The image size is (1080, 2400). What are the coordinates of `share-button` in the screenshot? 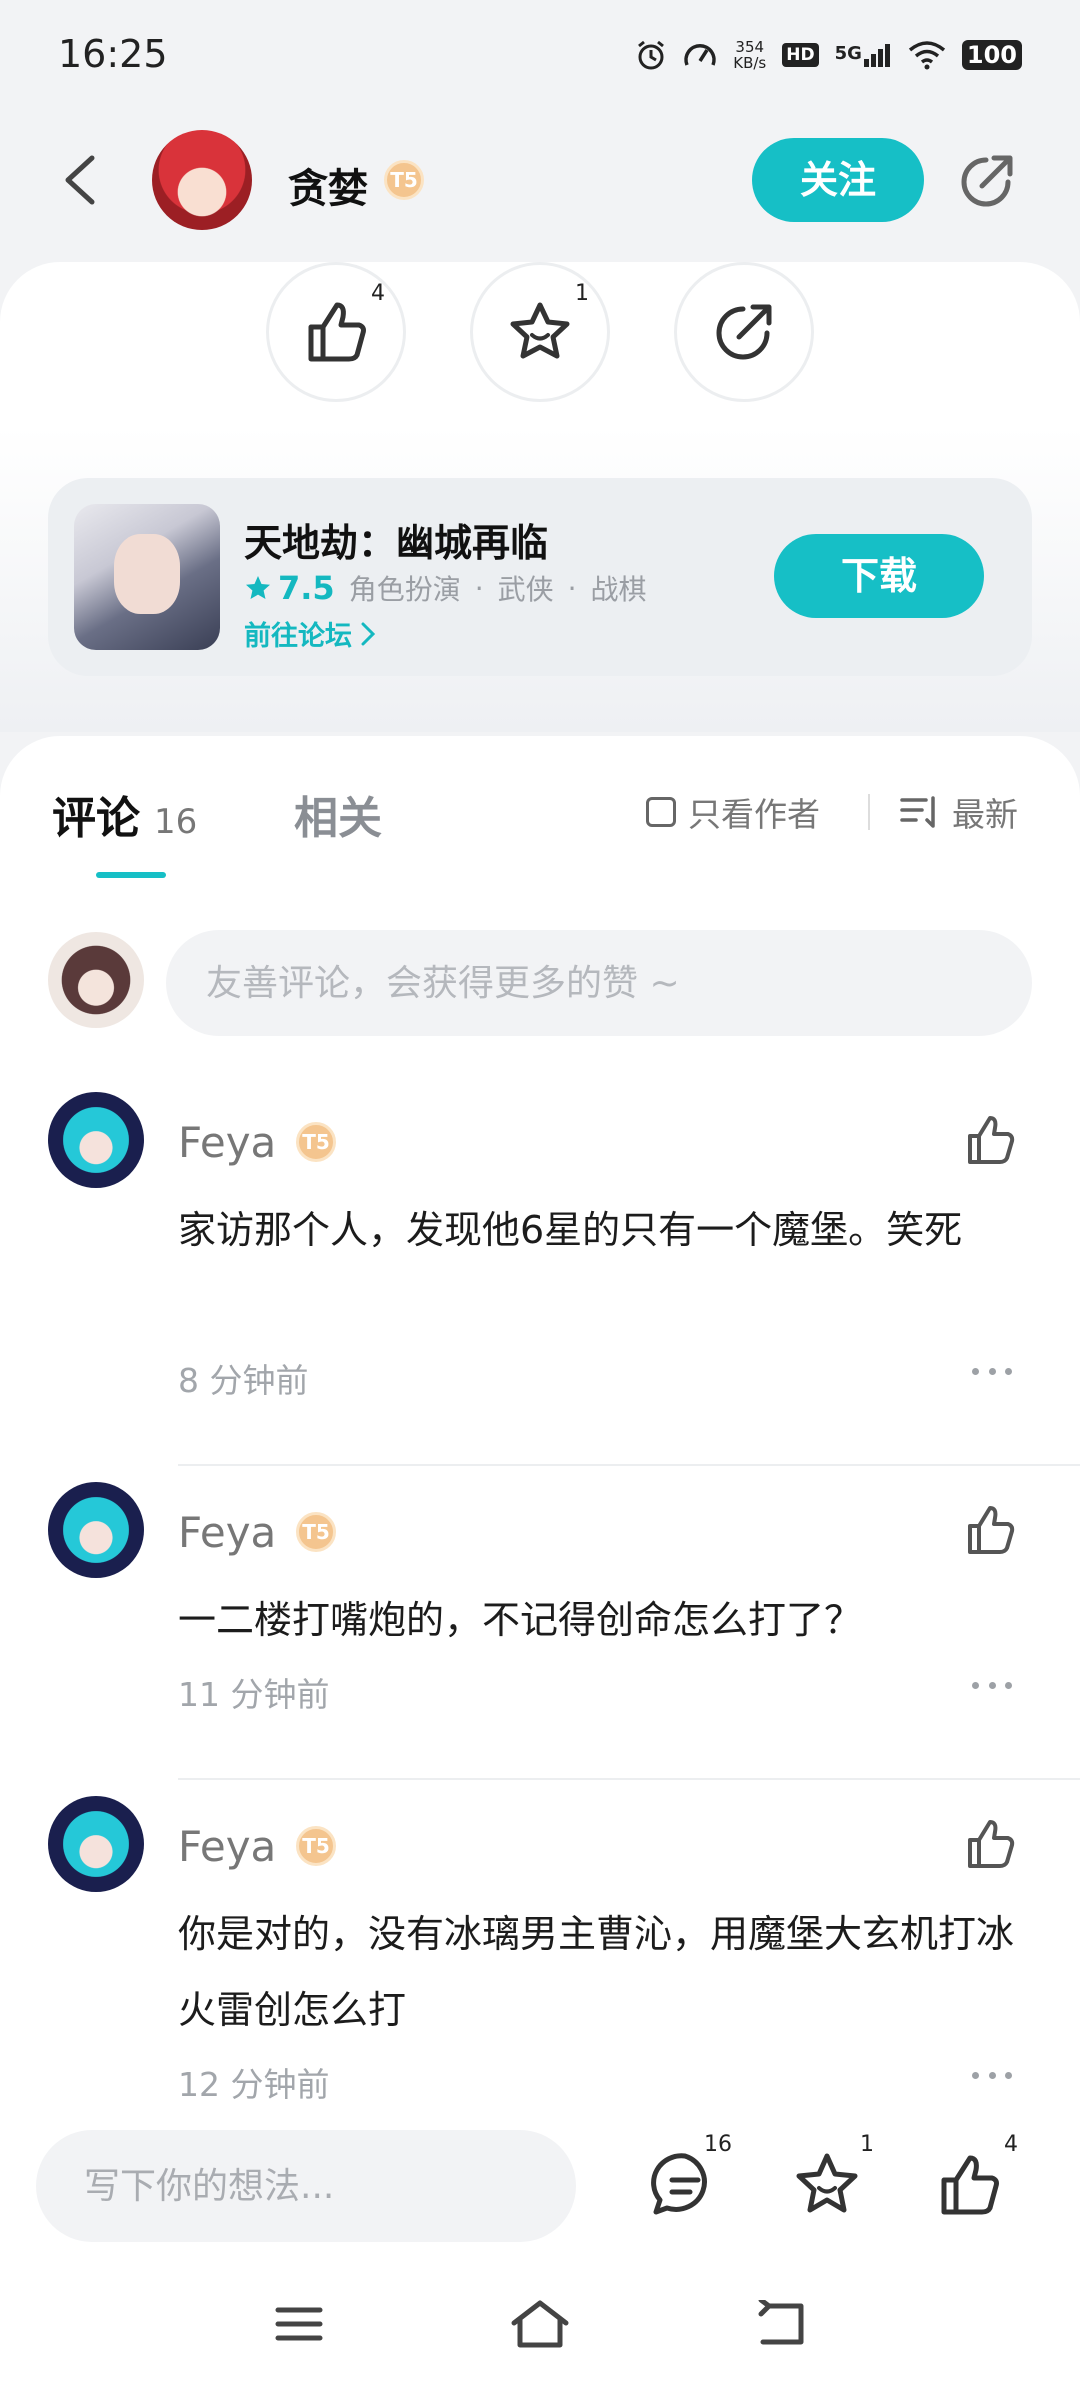 It's located at (744, 332).